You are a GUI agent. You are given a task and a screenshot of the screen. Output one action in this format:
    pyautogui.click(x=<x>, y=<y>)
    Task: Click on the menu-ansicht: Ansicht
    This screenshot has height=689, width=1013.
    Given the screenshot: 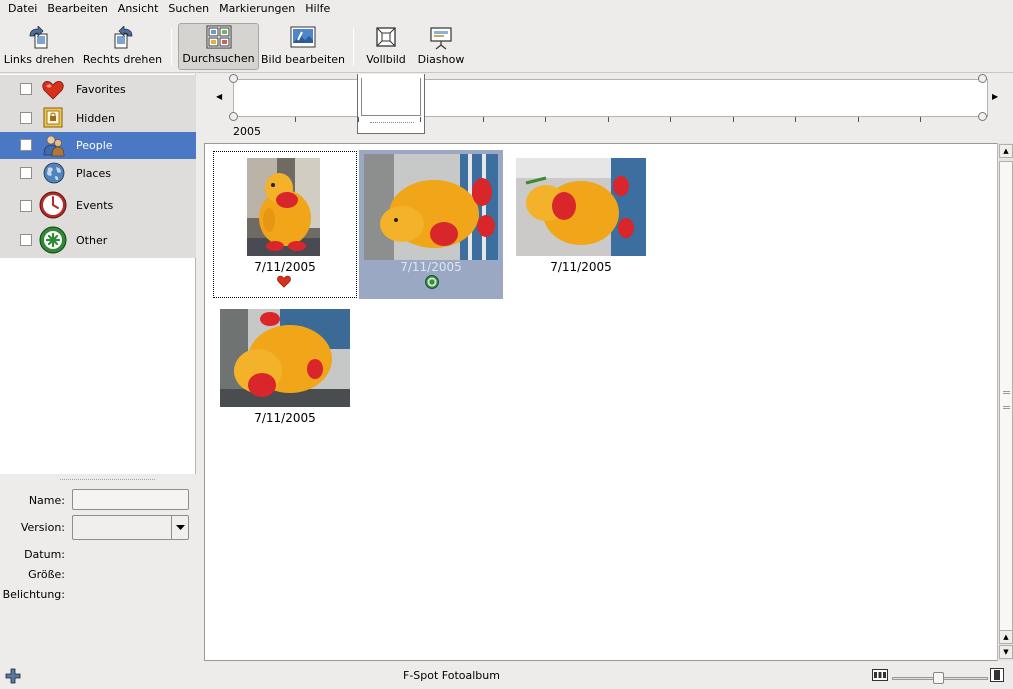 What is the action you would take?
    pyautogui.click(x=138, y=9)
    